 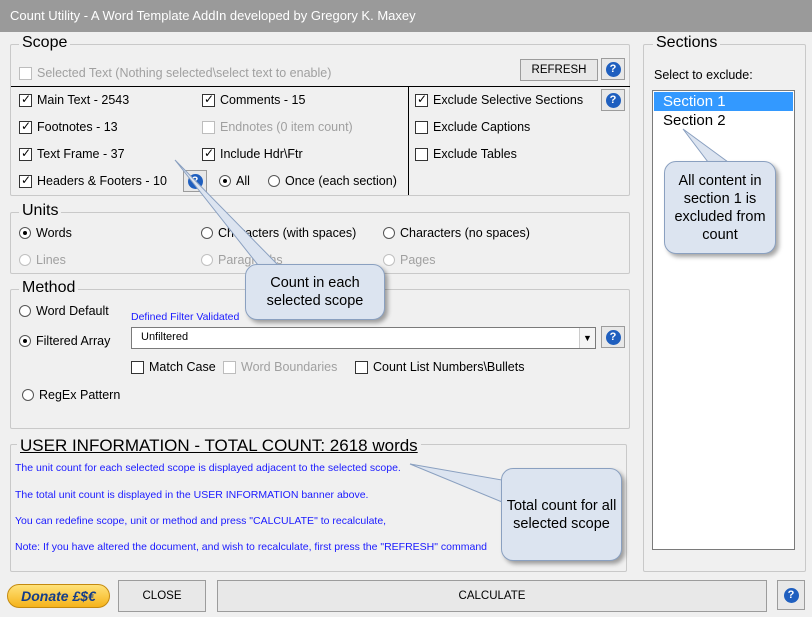 I want to click on headers-footers-checkbox: Headers & Footers - 10, so click(x=93, y=180).